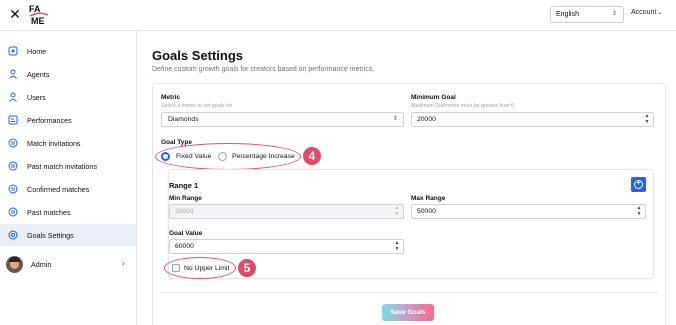  I want to click on sidebar-item-past-matches: Past matches, so click(68, 212).